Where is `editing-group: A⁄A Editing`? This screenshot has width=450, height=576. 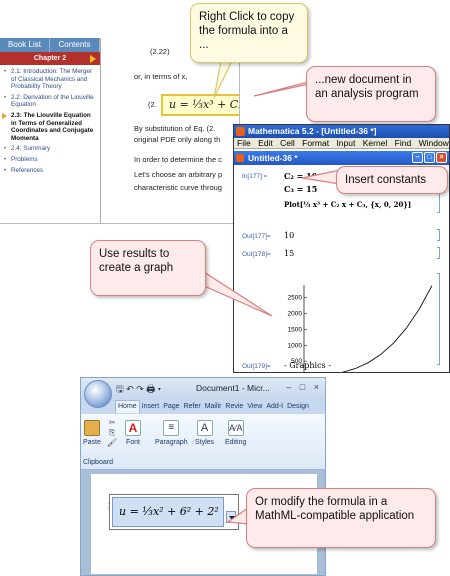 editing-group: A⁄A Editing is located at coordinates (235, 433).